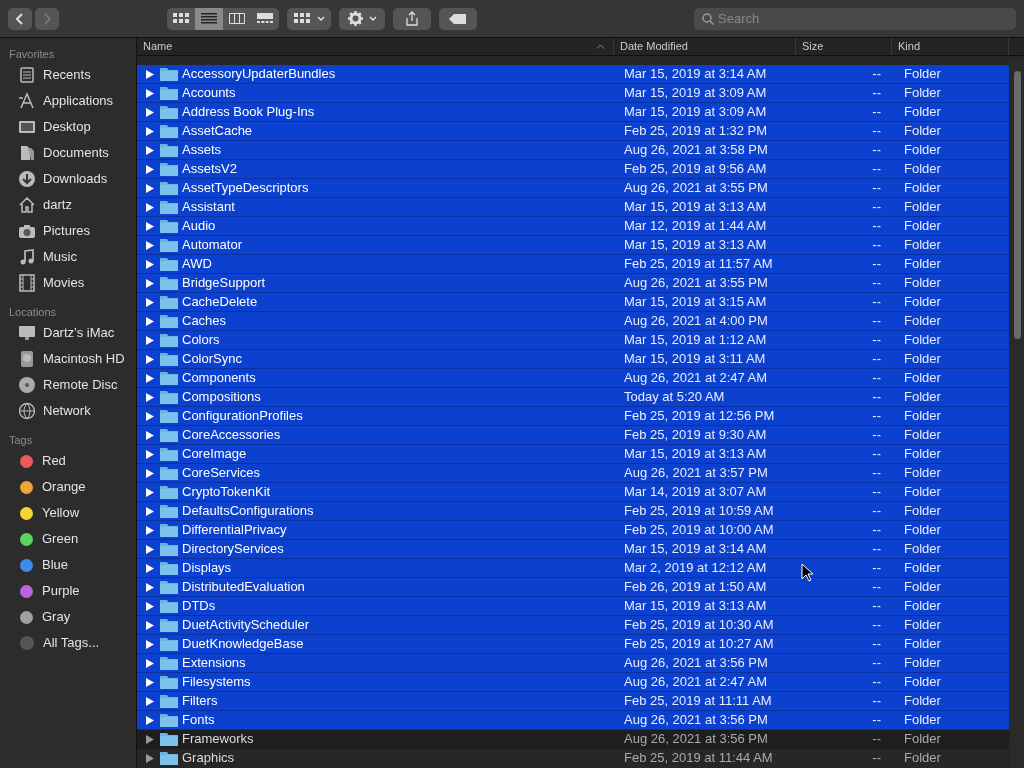 The height and width of the screenshot is (768, 1024). I want to click on file-row: DifferentialPrivacy Feb 25, 2019 at 10:00 AM -- Folder, so click(573, 530).